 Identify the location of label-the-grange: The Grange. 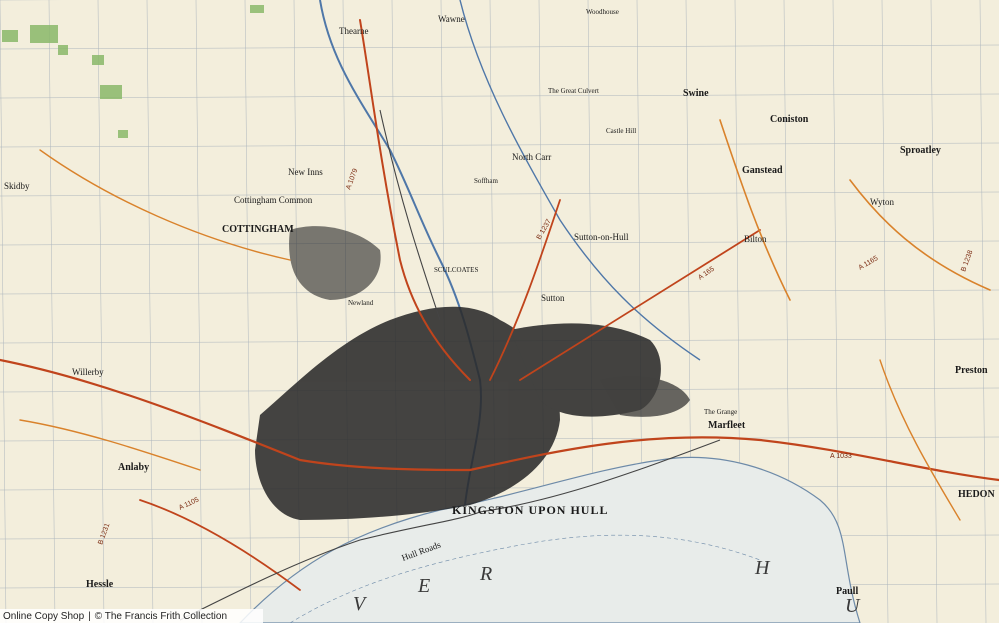
(720, 412).